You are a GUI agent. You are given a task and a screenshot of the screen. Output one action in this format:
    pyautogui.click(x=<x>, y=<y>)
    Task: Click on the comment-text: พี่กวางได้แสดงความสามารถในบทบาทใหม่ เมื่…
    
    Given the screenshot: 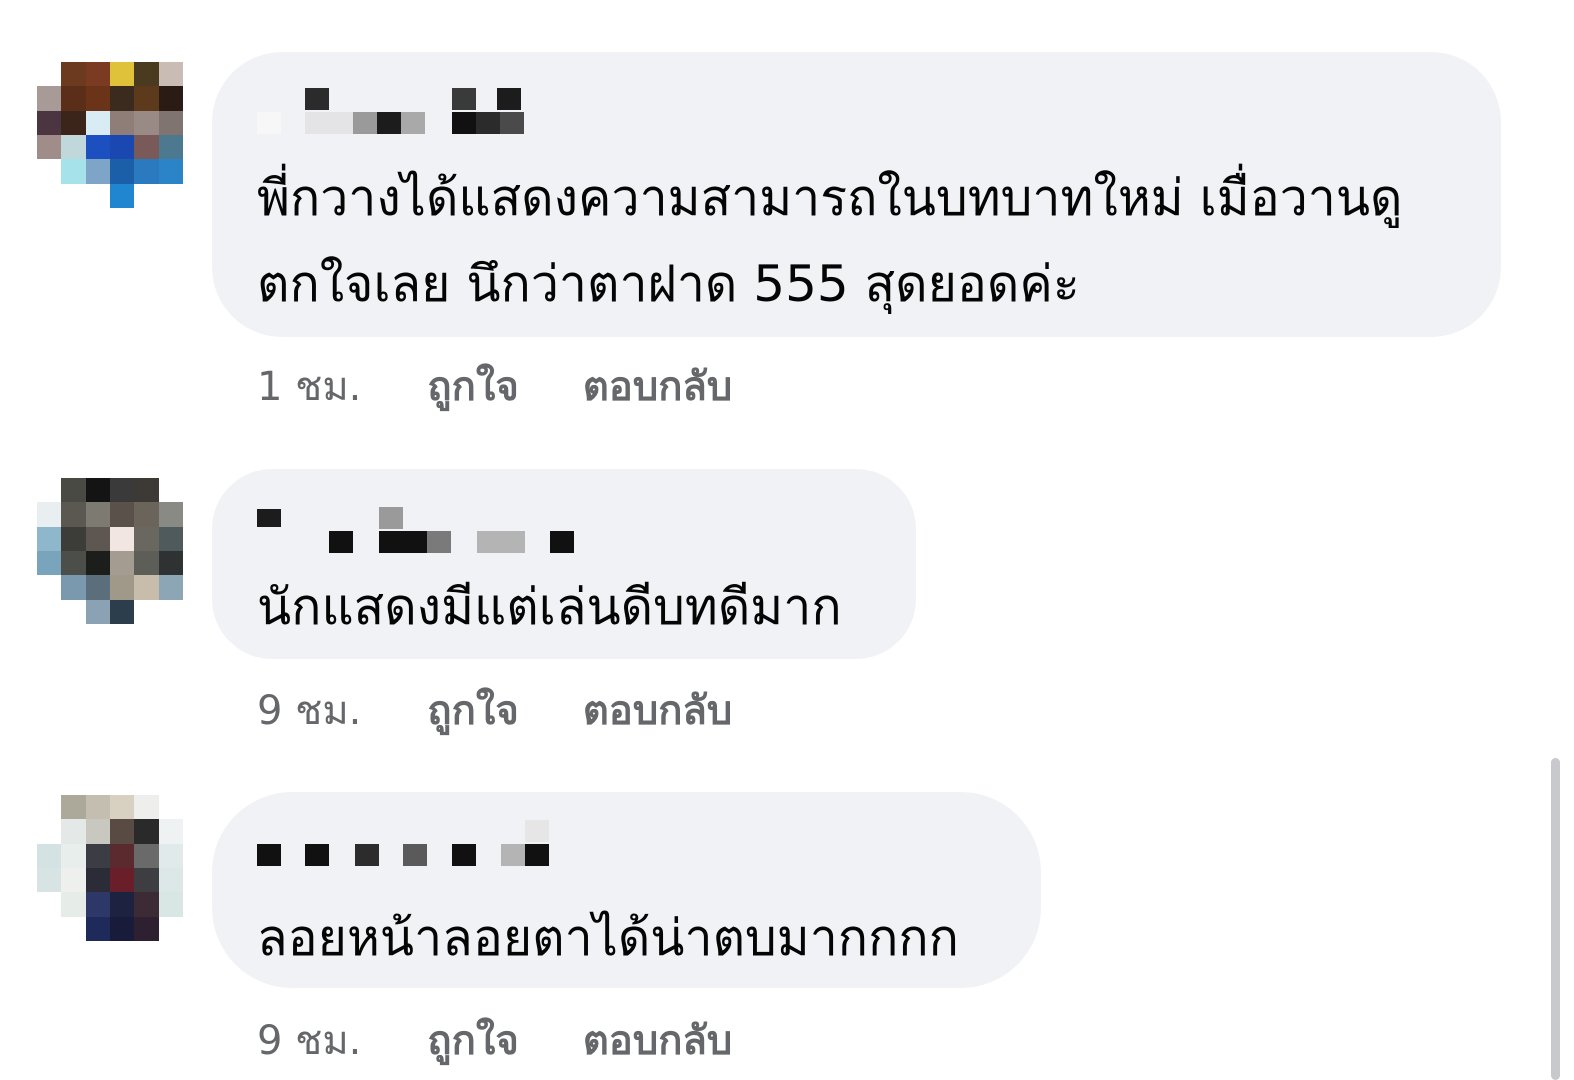 What is the action you would take?
    pyautogui.click(x=830, y=198)
    